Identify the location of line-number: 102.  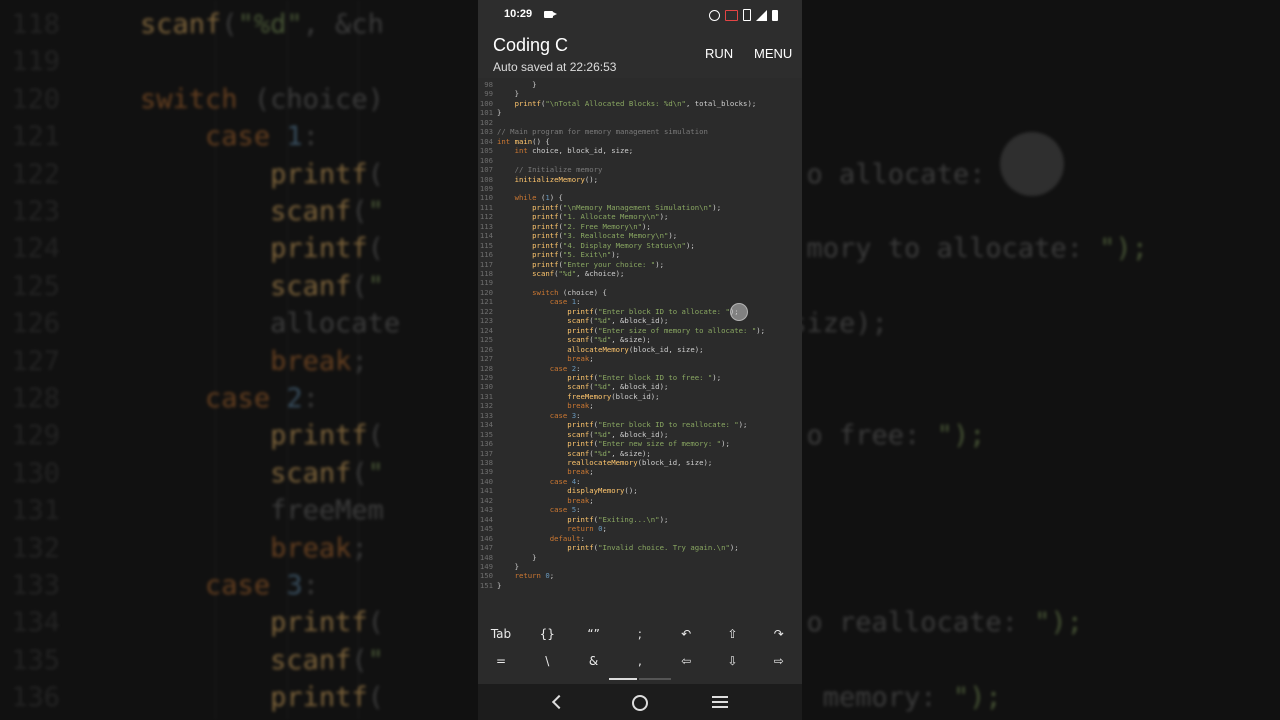
(486, 122).